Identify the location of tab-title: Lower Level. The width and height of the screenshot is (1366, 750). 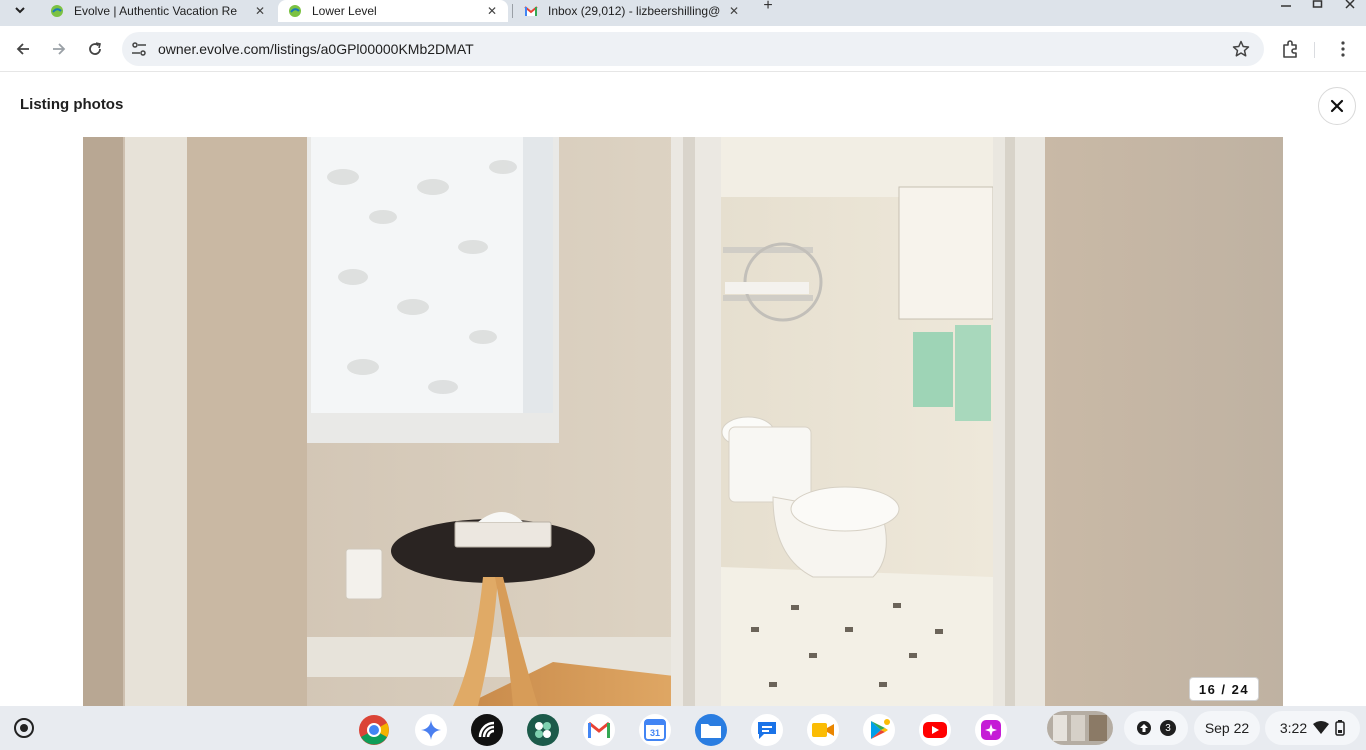
(344, 11).